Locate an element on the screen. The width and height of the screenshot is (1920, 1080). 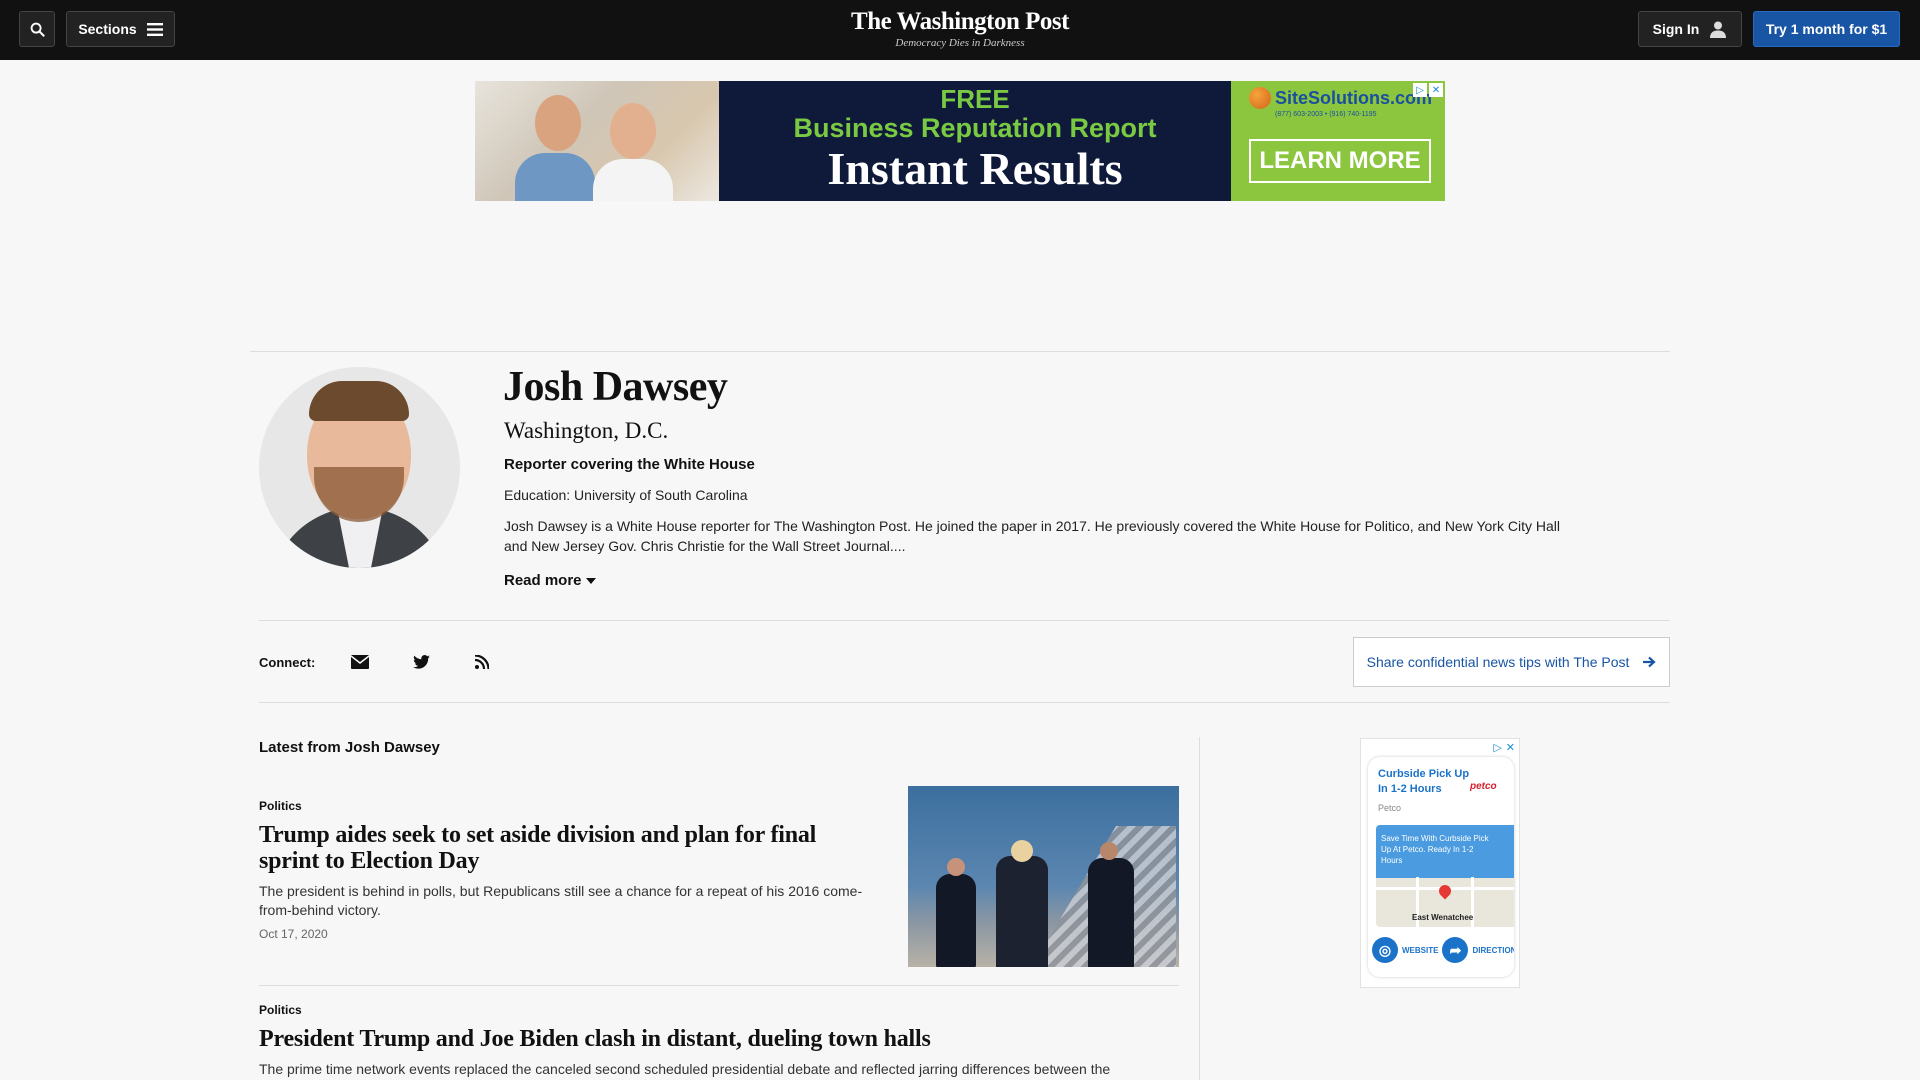
author-education: Education: University of South Carolina is located at coordinates (626, 495).